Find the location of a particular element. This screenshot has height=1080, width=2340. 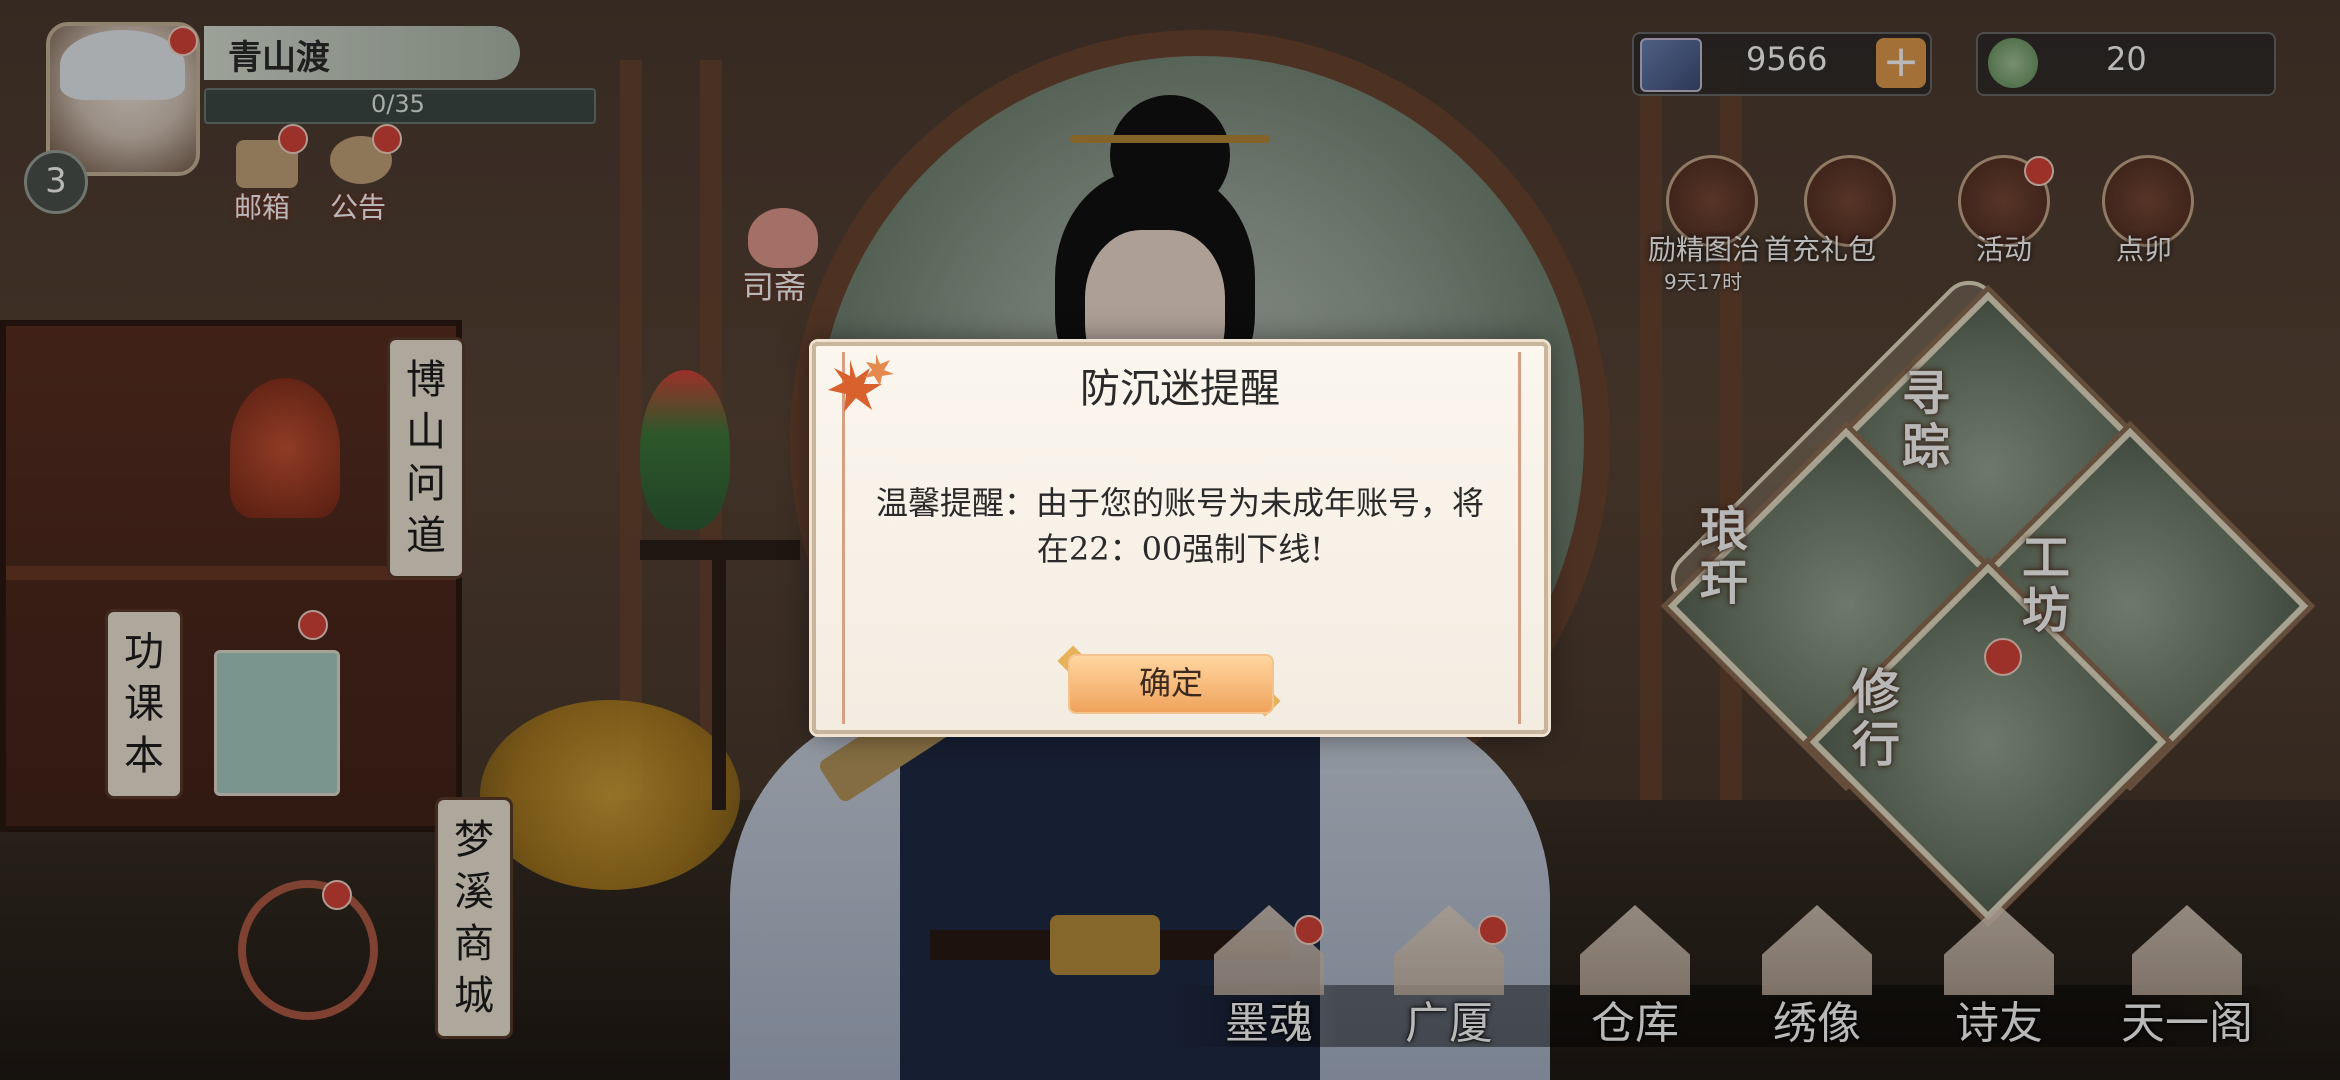

dialog-title: 防沉迷提醒 is located at coordinates (1180, 389).